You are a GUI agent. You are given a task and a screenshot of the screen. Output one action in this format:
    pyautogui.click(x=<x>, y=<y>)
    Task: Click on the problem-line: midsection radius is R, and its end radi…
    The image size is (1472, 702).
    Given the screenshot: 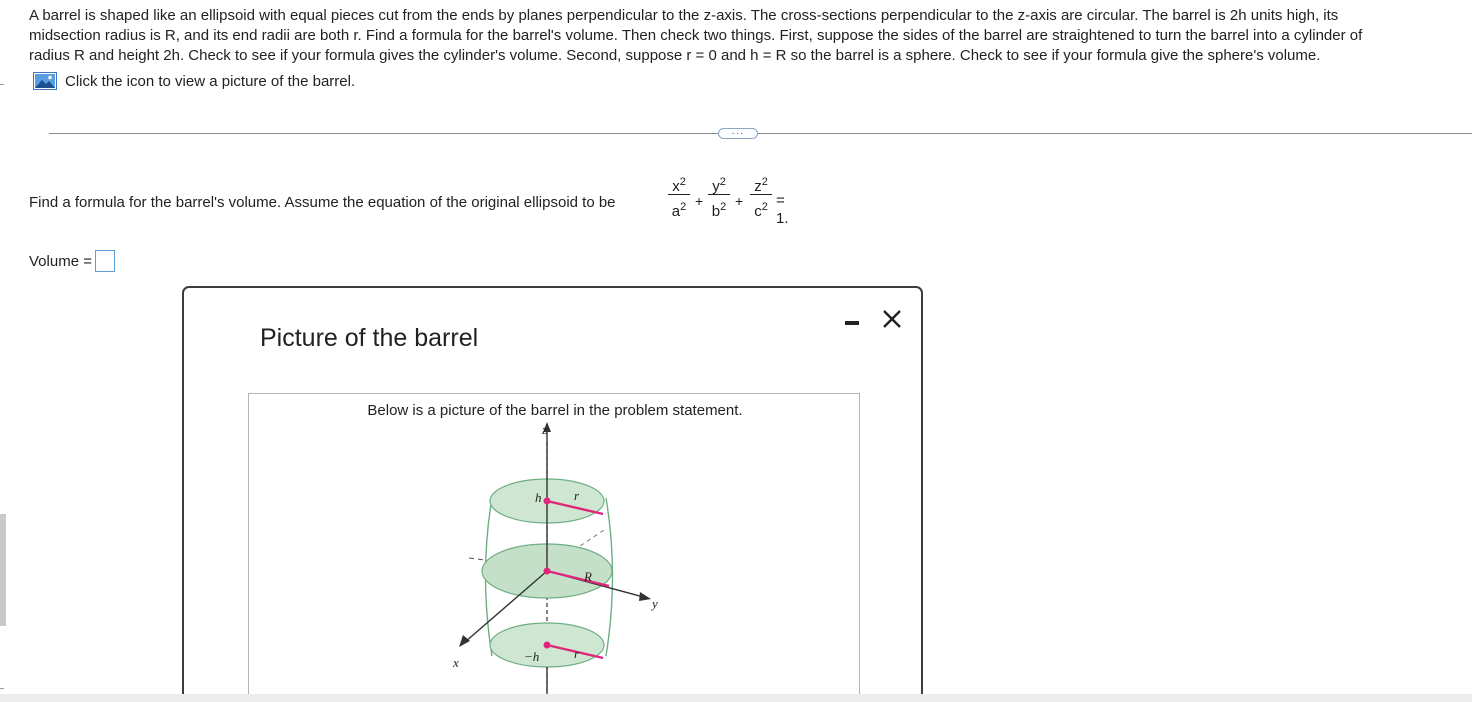 What is the action you would take?
    pyautogui.click(x=696, y=35)
    